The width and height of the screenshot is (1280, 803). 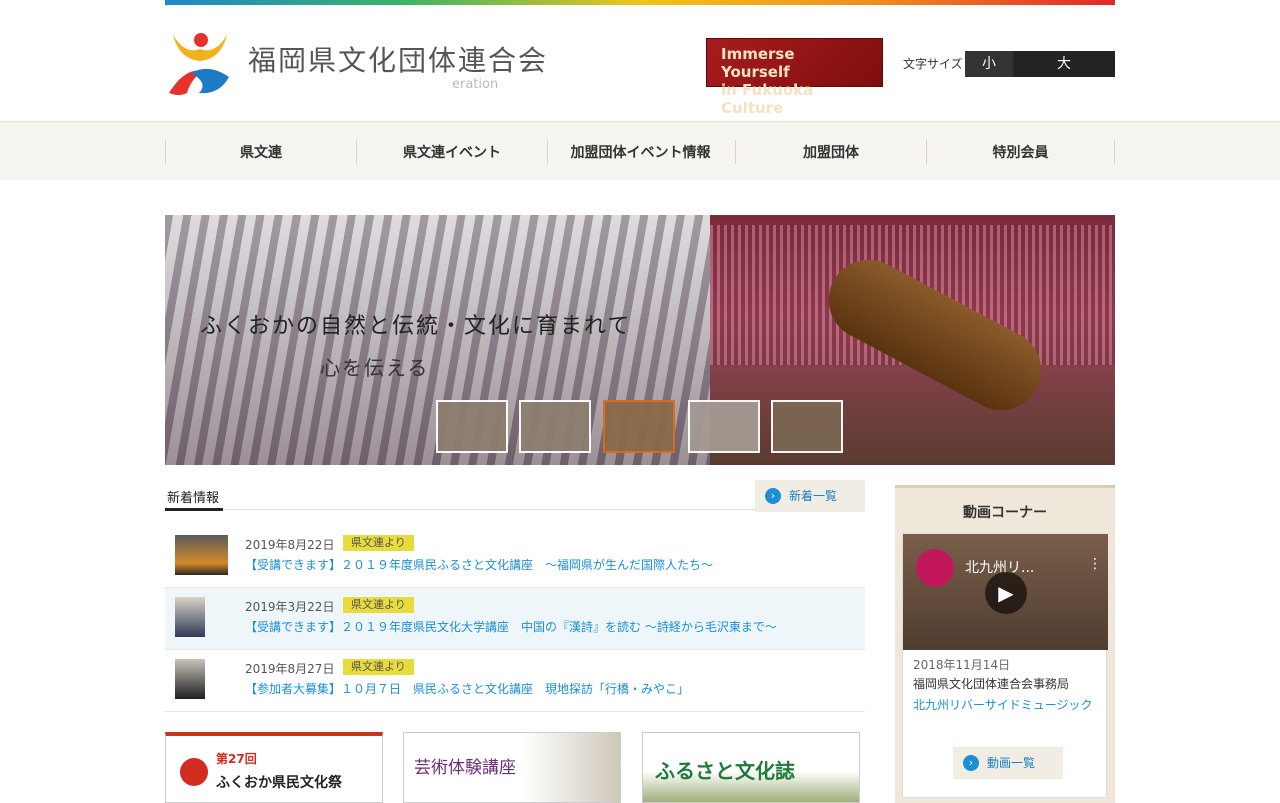 I want to click on hero-caption-line1: ふくおかの自然と伝統・文化に育まれて, so click(x=416, y=326).